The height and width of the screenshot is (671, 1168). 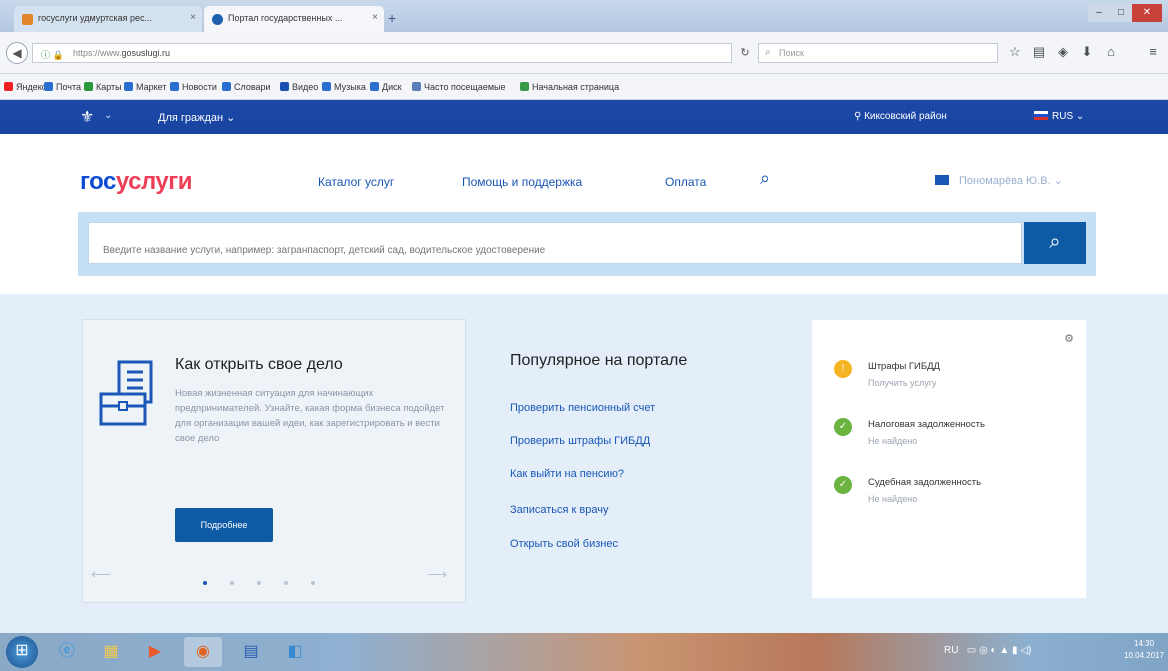 What do you see at coordinates (27, 19) in the screenshot?
I see `yandex-favicon-icon` at bounding box center [27, 19].